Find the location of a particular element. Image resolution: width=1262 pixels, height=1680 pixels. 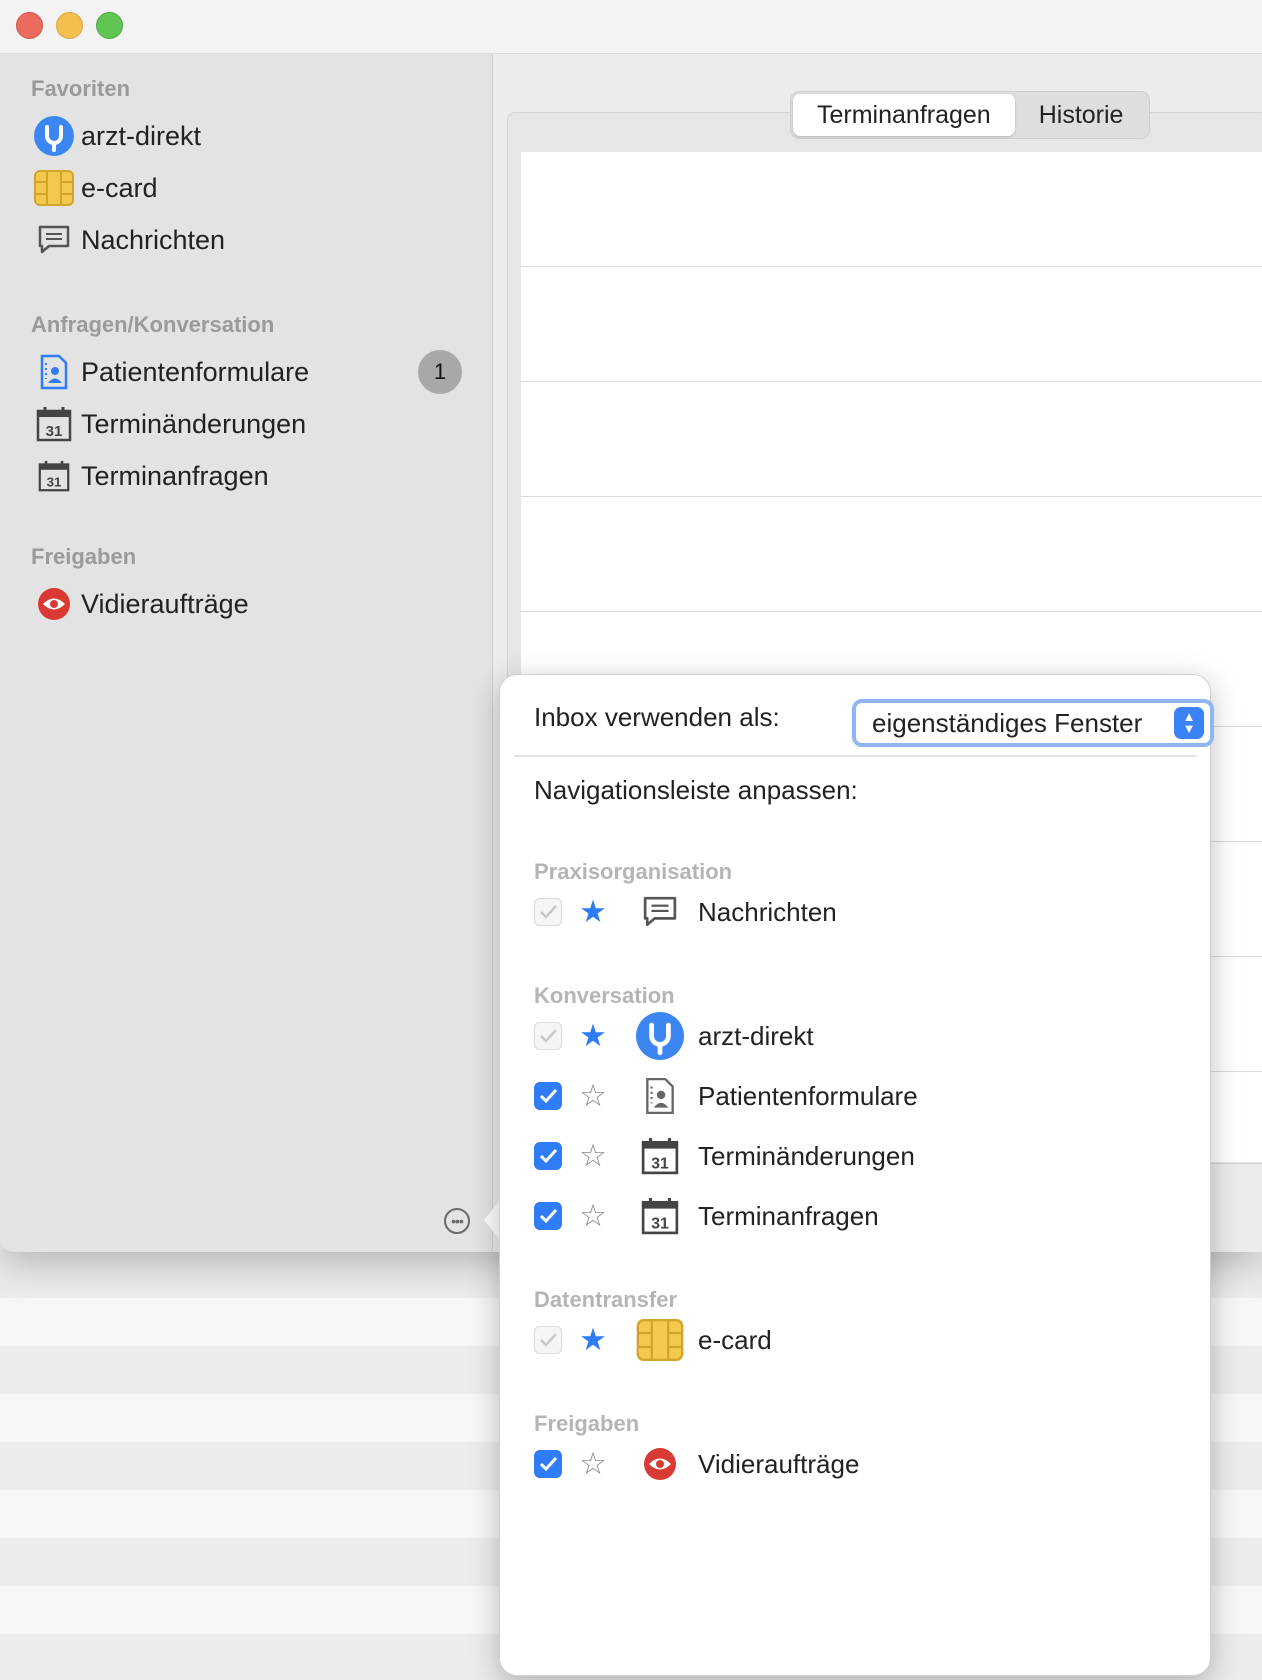

inbox-label: Inbox verwenden als: is located at coordinates (657, 716).